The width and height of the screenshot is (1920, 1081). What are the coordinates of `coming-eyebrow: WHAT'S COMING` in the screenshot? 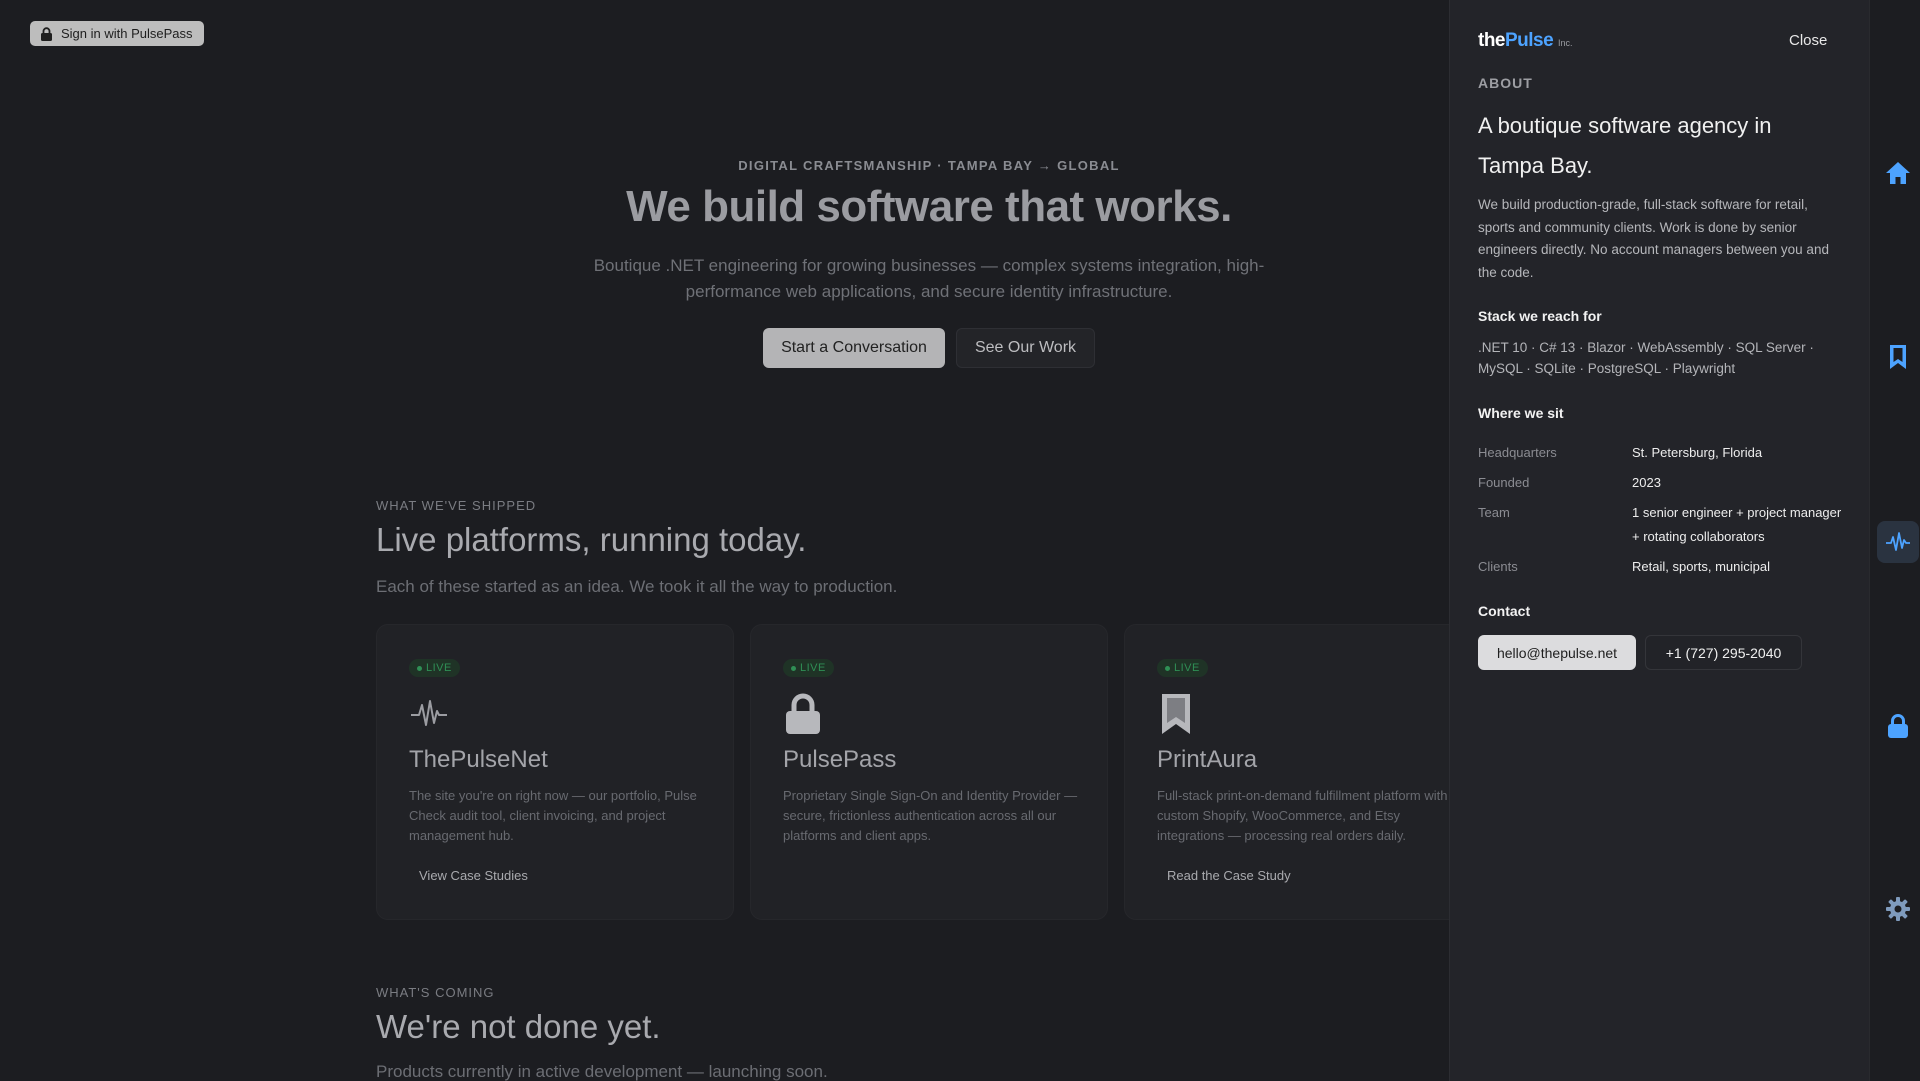 It's located at (435, 992).